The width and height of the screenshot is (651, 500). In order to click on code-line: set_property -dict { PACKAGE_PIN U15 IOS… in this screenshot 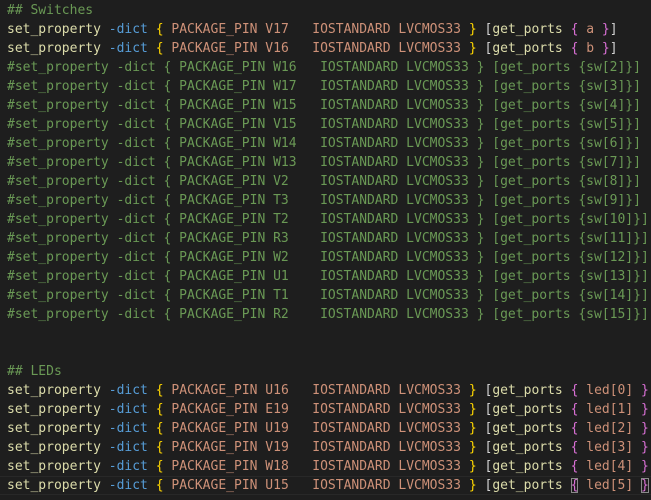, I will do `click(329, 485)`.